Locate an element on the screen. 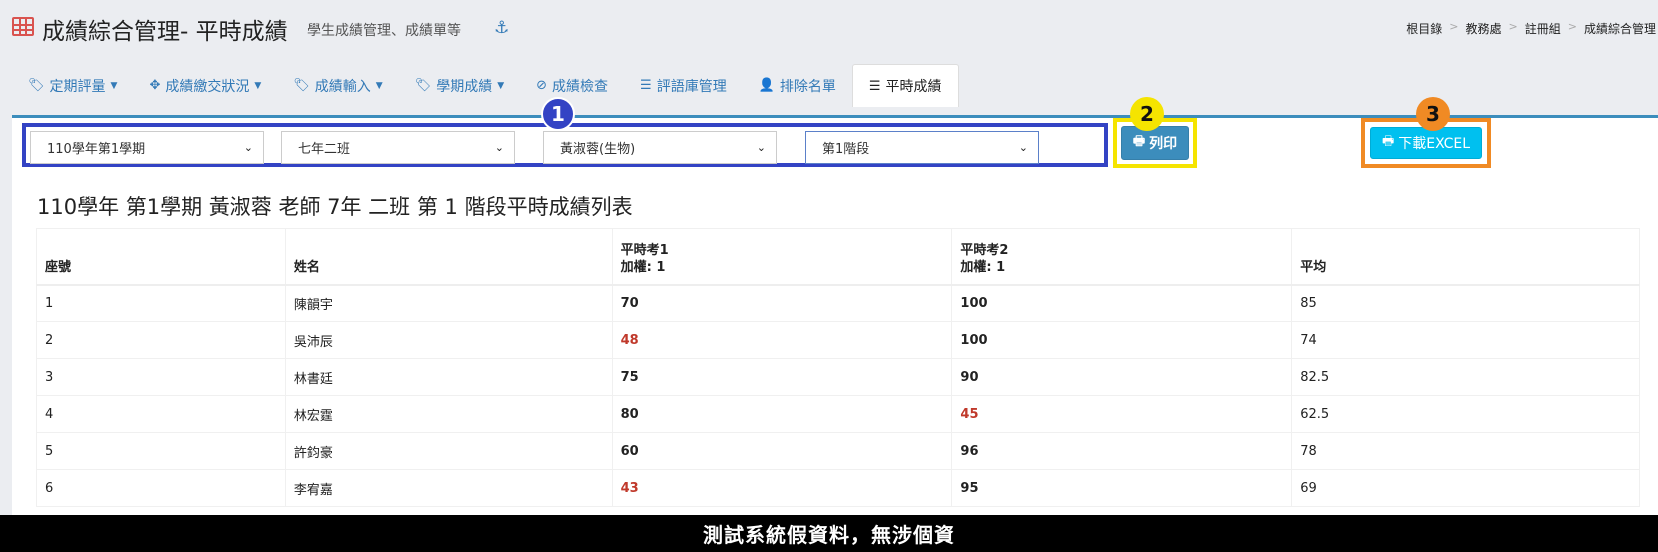  annotation-marker-1: 1 is located at coordinates (558, 114).